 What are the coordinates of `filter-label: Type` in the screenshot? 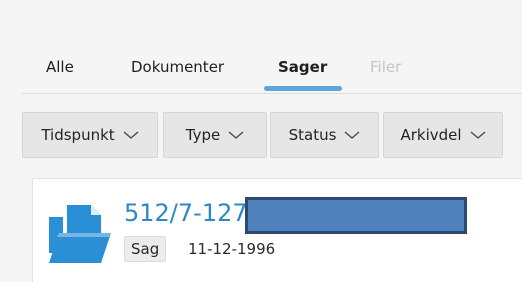 It's located at (203, 135).